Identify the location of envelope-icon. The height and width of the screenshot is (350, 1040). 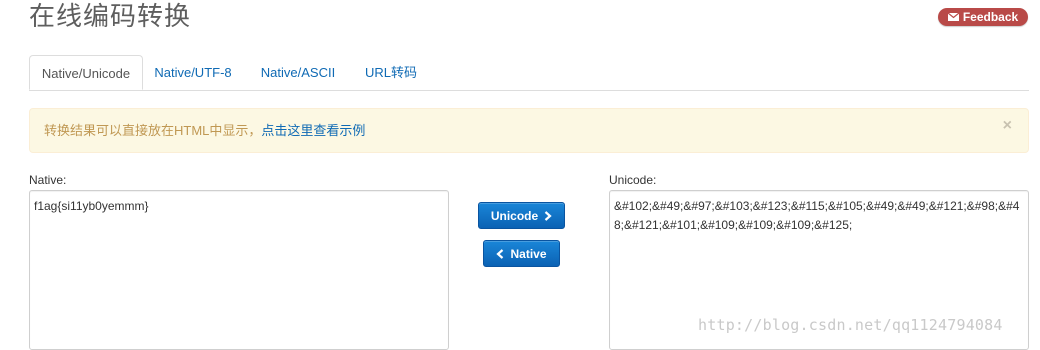
(953, 17).